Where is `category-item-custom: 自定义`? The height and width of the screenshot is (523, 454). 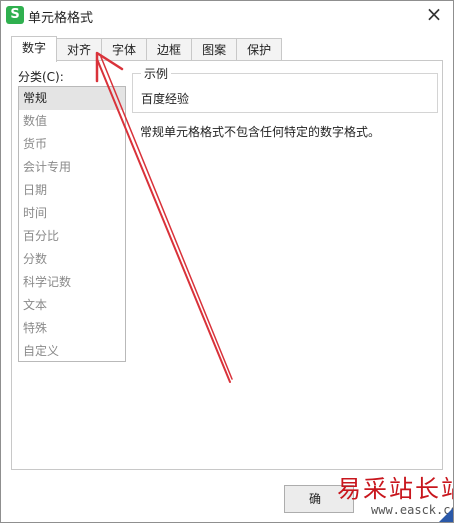 category-item-custom: 自定义 is located at coordinates (72, 351).